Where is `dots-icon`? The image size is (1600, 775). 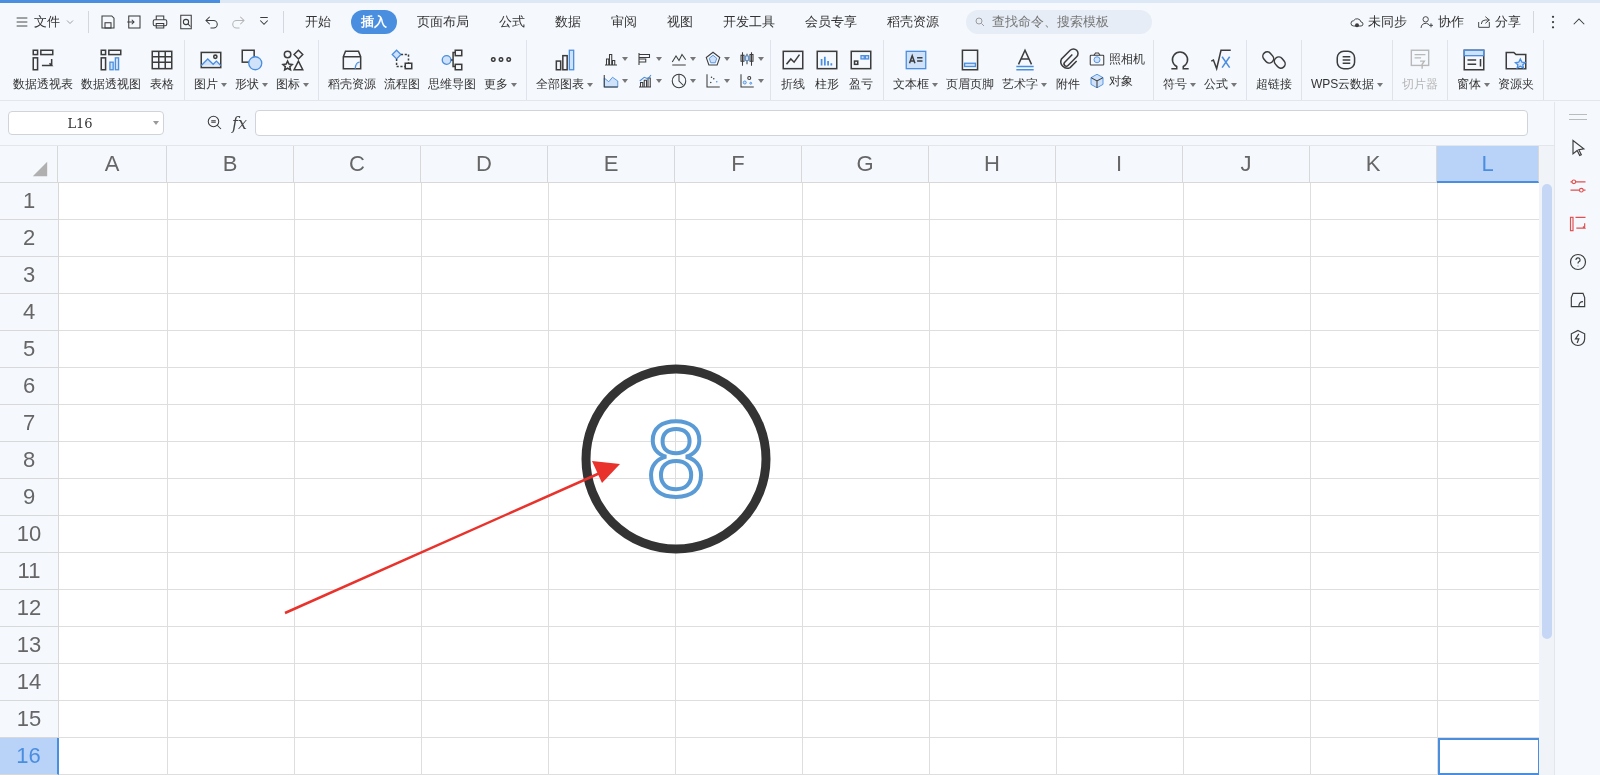
dots-icon is located at coordinates (500, 59).